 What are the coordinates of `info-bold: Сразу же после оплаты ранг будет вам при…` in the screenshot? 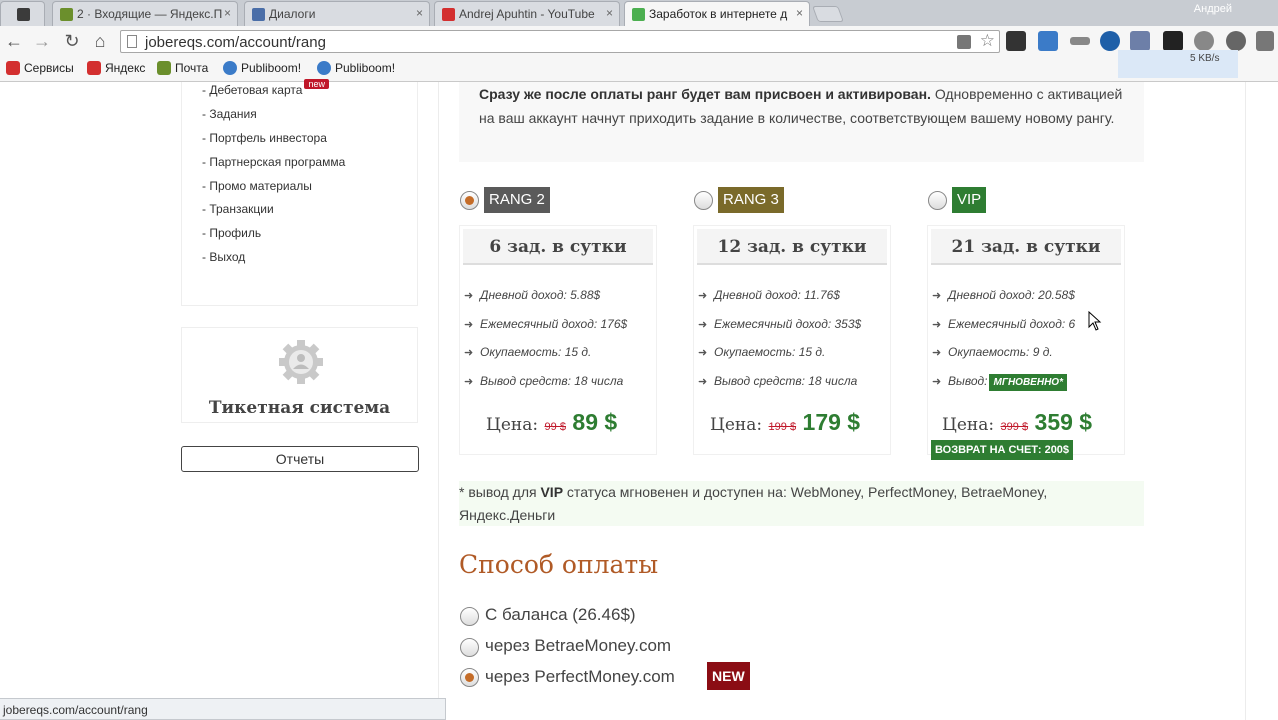 It's located at (705, 94).